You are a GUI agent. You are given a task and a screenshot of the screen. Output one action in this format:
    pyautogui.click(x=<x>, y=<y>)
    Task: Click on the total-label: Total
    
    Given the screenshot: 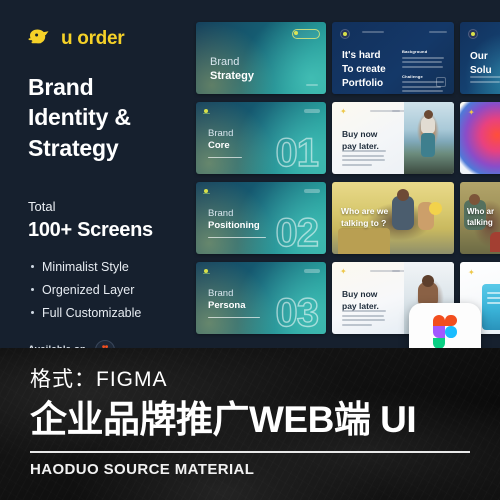 What is the action you would take?
    pyautogui.click(x=42, y=207)
    